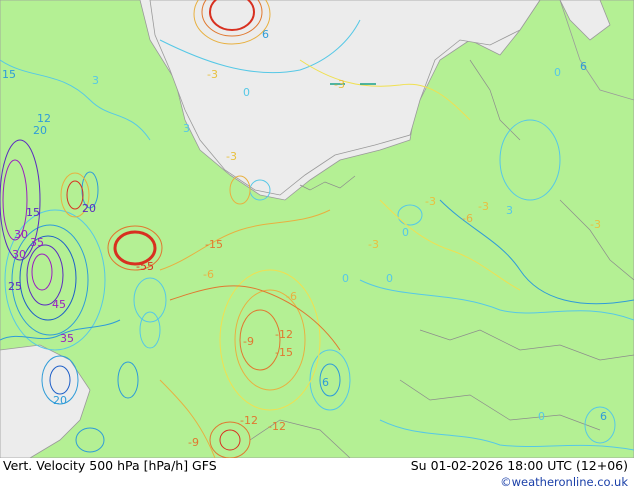 The width and height of the screenshot is (634, 490). I want to click on map-title: Vert. Velocity 500 hPa [hPa/h] GFS, so click(110, 465).